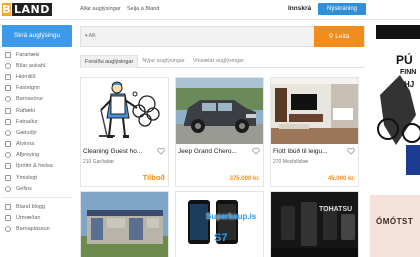 The image size is (420, 257). Describe the element at coordinates (28, 218) in the screenshot. I see `sidebar-item-label: Umræðan` at that location.